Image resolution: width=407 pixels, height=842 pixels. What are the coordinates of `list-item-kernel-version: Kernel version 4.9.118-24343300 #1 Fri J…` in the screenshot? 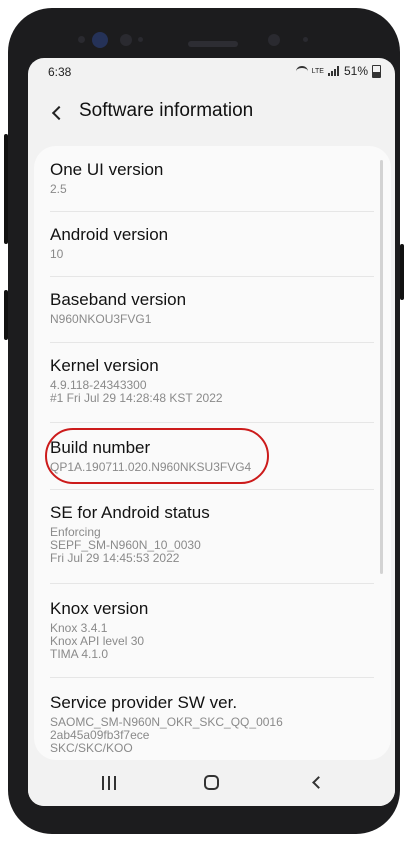 It's located at (212, 380).